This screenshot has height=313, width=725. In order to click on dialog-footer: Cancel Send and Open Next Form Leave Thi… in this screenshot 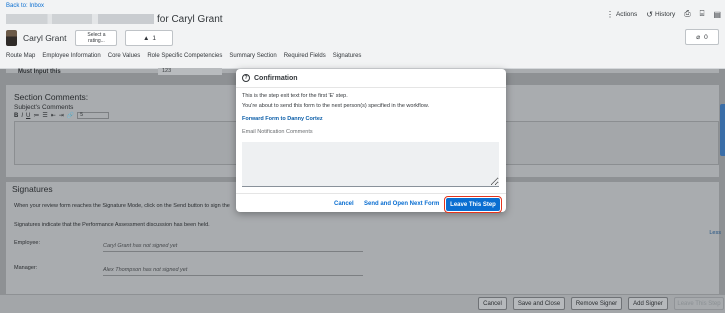, I will do `click(371, 203)`.